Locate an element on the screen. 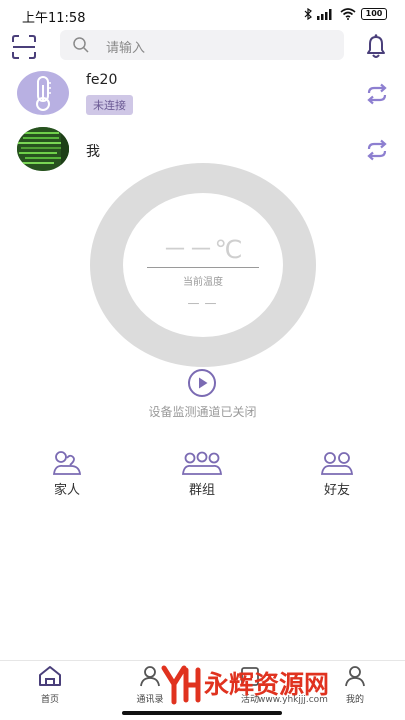 This screenshot has height=720, width=405. group-icon is located at coordinates (202, 463).